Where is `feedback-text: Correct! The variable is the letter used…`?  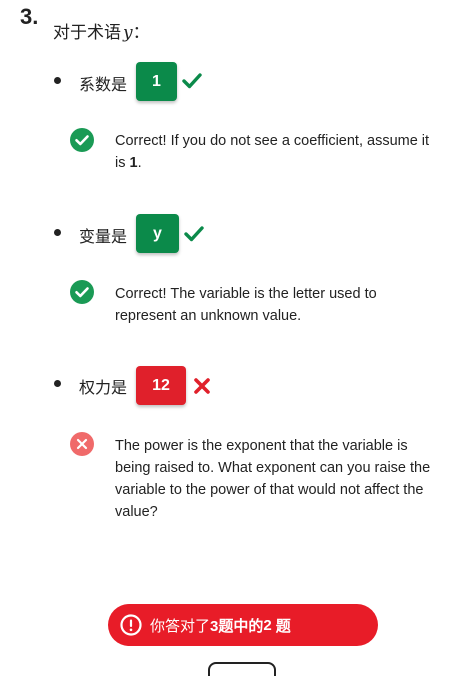 feedback-text: Correct! The variable is the letter used… is located at coordinates (246, 305).